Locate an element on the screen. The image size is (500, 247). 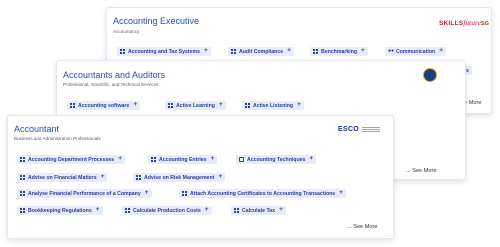
skill-tag: Accounting software + is located at coordinates (104, 105).